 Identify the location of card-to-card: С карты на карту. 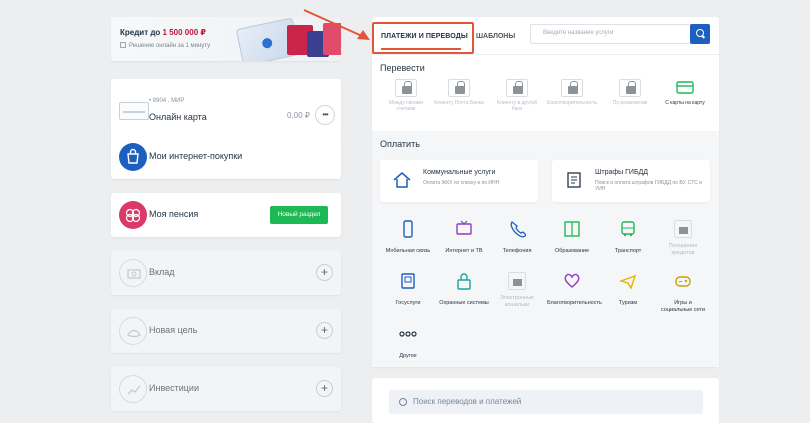
(685, 92).